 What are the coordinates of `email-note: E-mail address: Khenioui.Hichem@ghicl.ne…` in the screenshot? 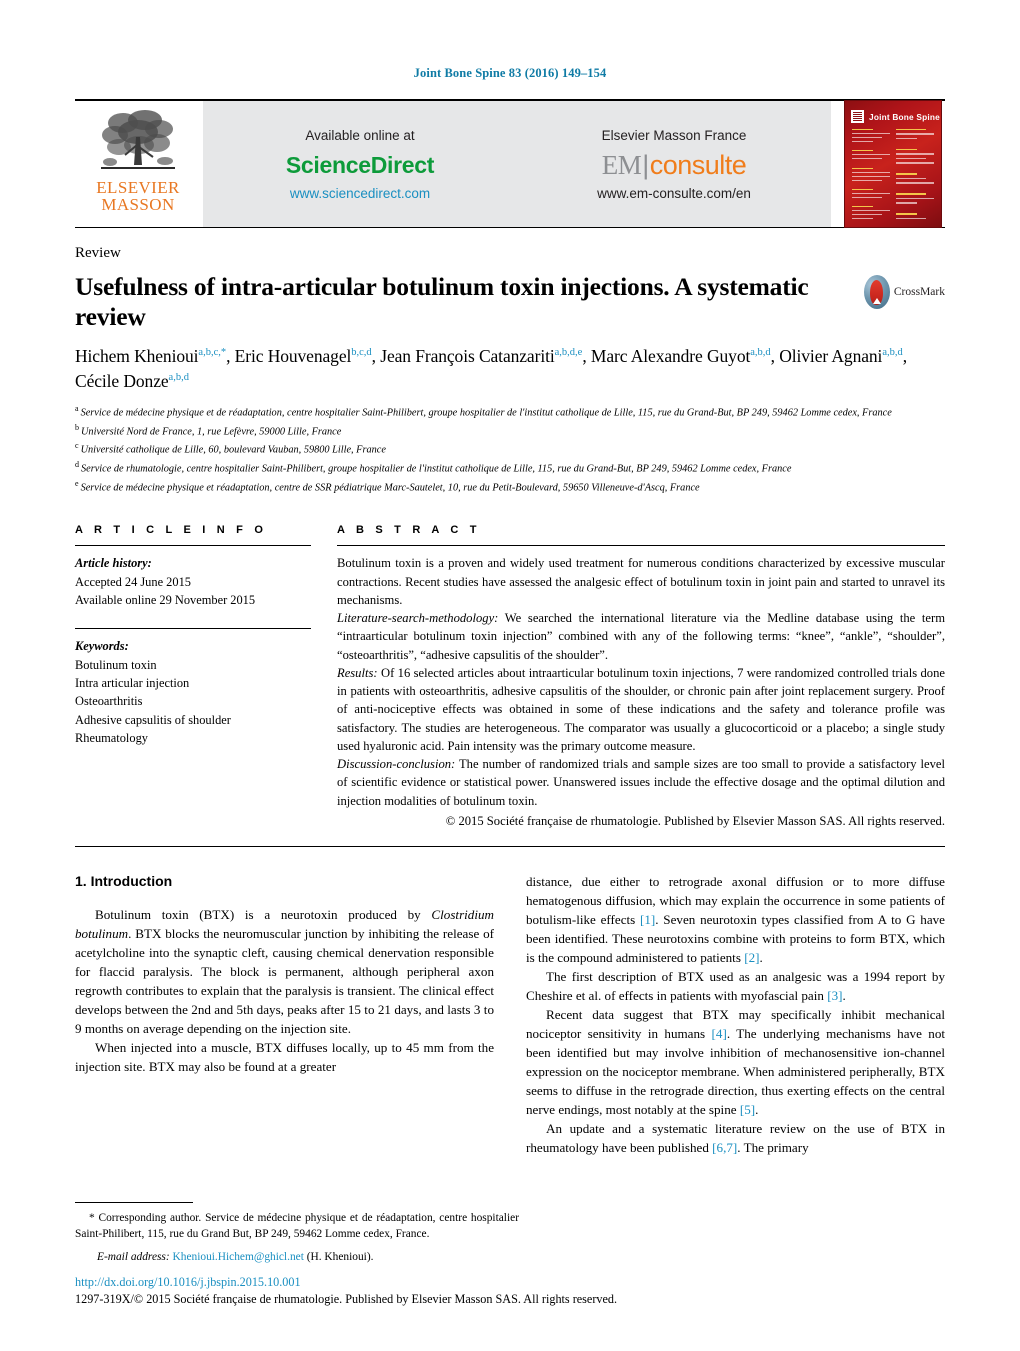 It's located at (297, 1257).